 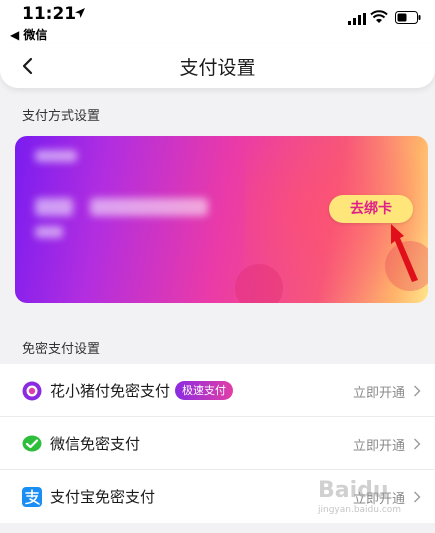 I want to click on status-time: 11:21, so click(x=49, y=14).